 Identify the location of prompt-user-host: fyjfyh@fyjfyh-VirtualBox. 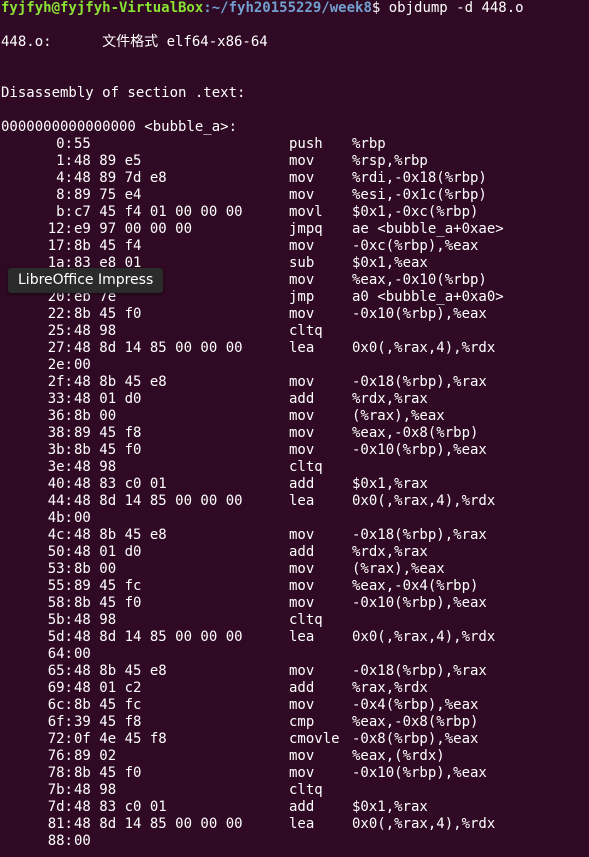
(102, 8).